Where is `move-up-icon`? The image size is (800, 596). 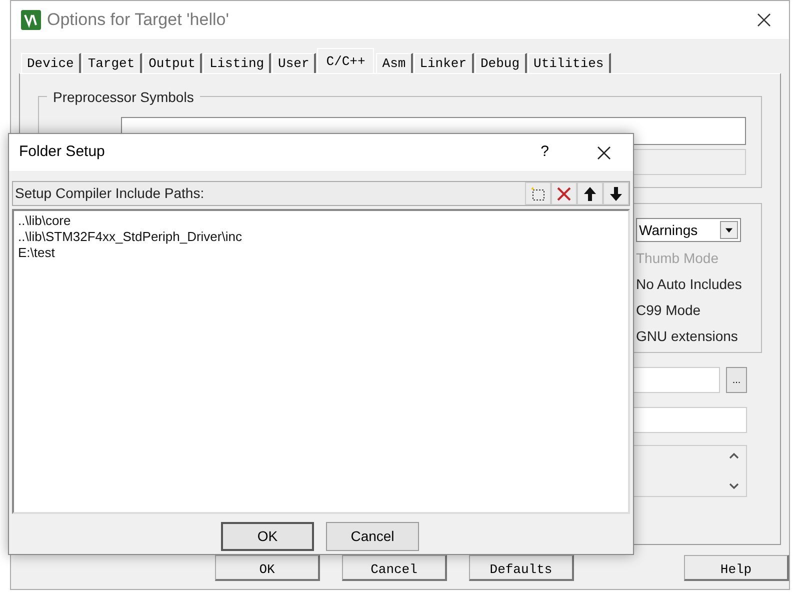
move-up-icon is located at coordinates (590, 193).